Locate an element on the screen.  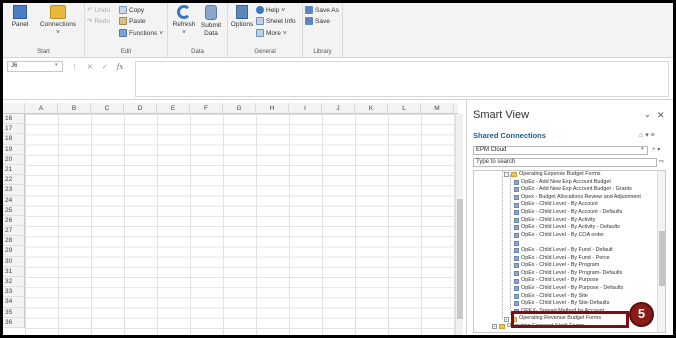
menu-icon: ≡ is located at coordinates (653, 135).